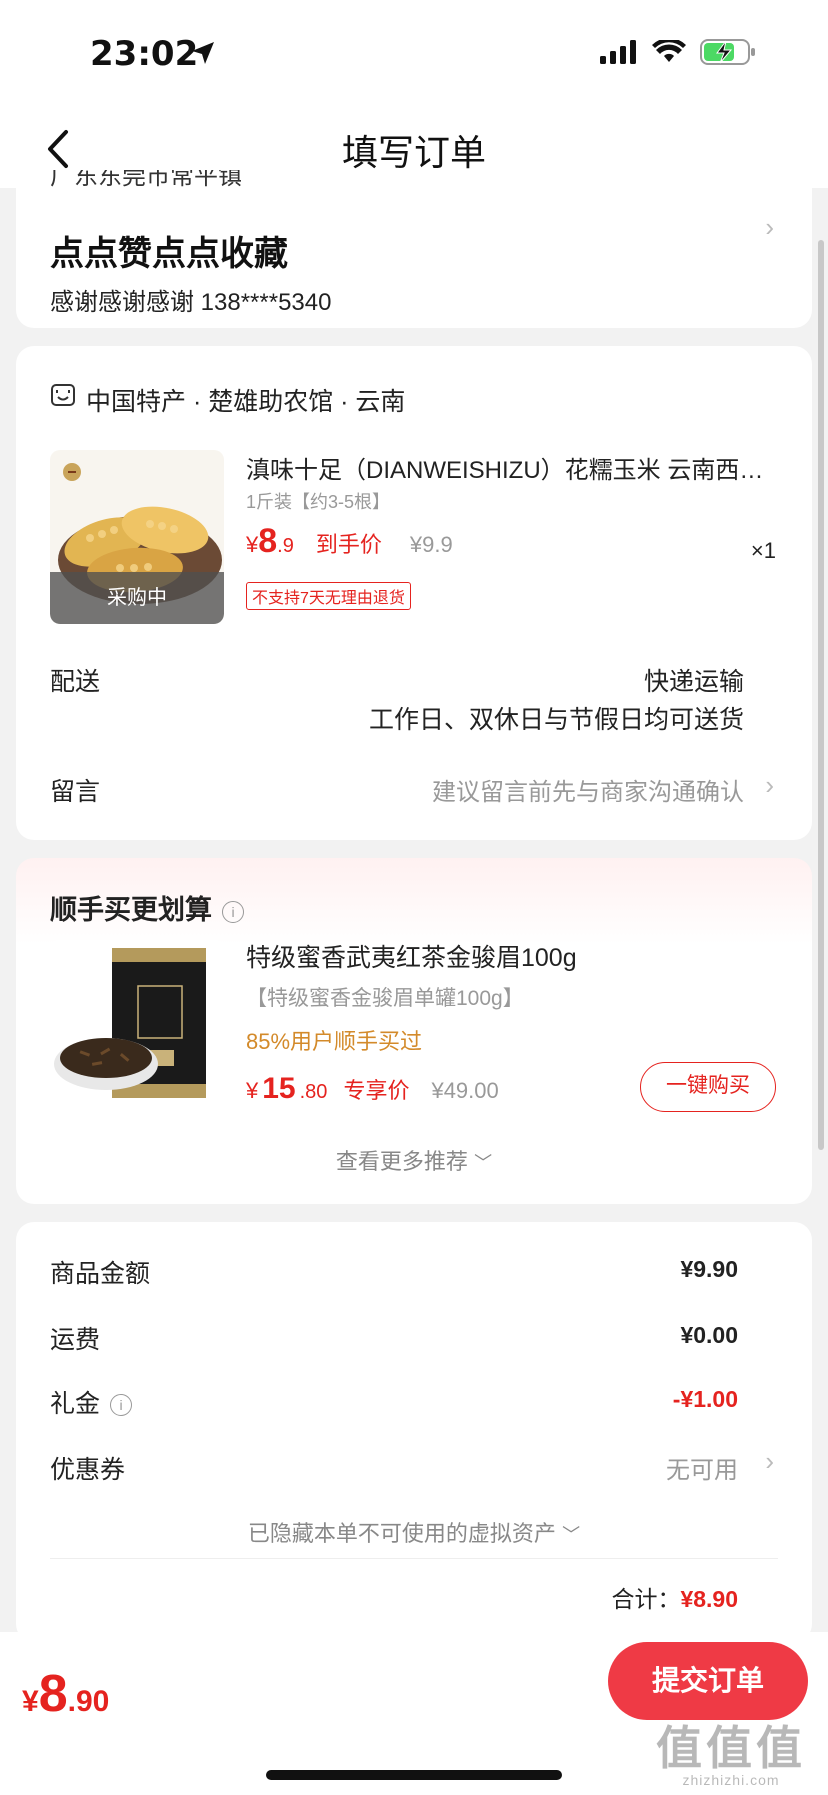  Describe the element at coordinates (401, 1533) in the screenshot. I see `hidden-assets-label: 已隐藏本单不可使用的虚拟资产` at that location.